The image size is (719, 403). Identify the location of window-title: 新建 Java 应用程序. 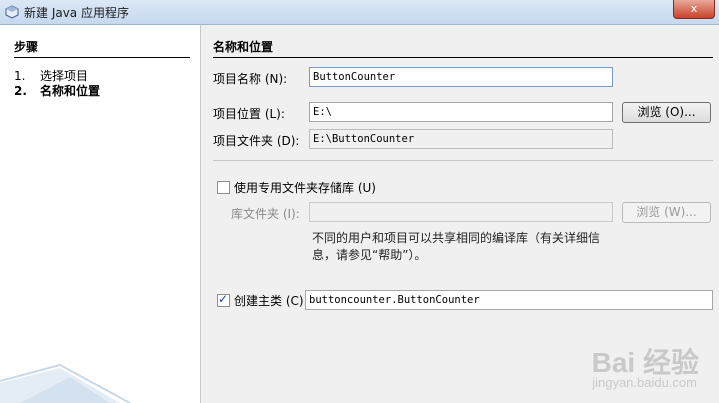
(76, 13).